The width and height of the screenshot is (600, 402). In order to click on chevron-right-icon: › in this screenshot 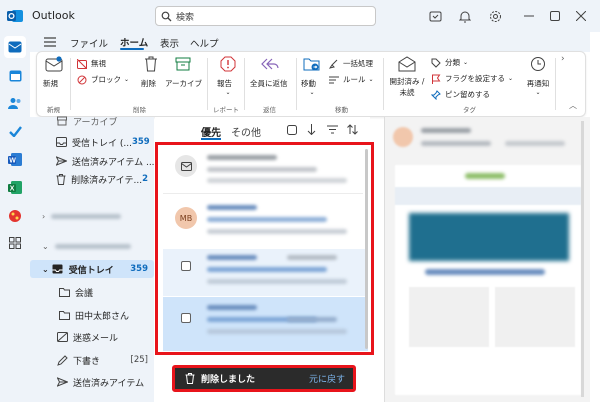, I will do `click(44, 216)`.